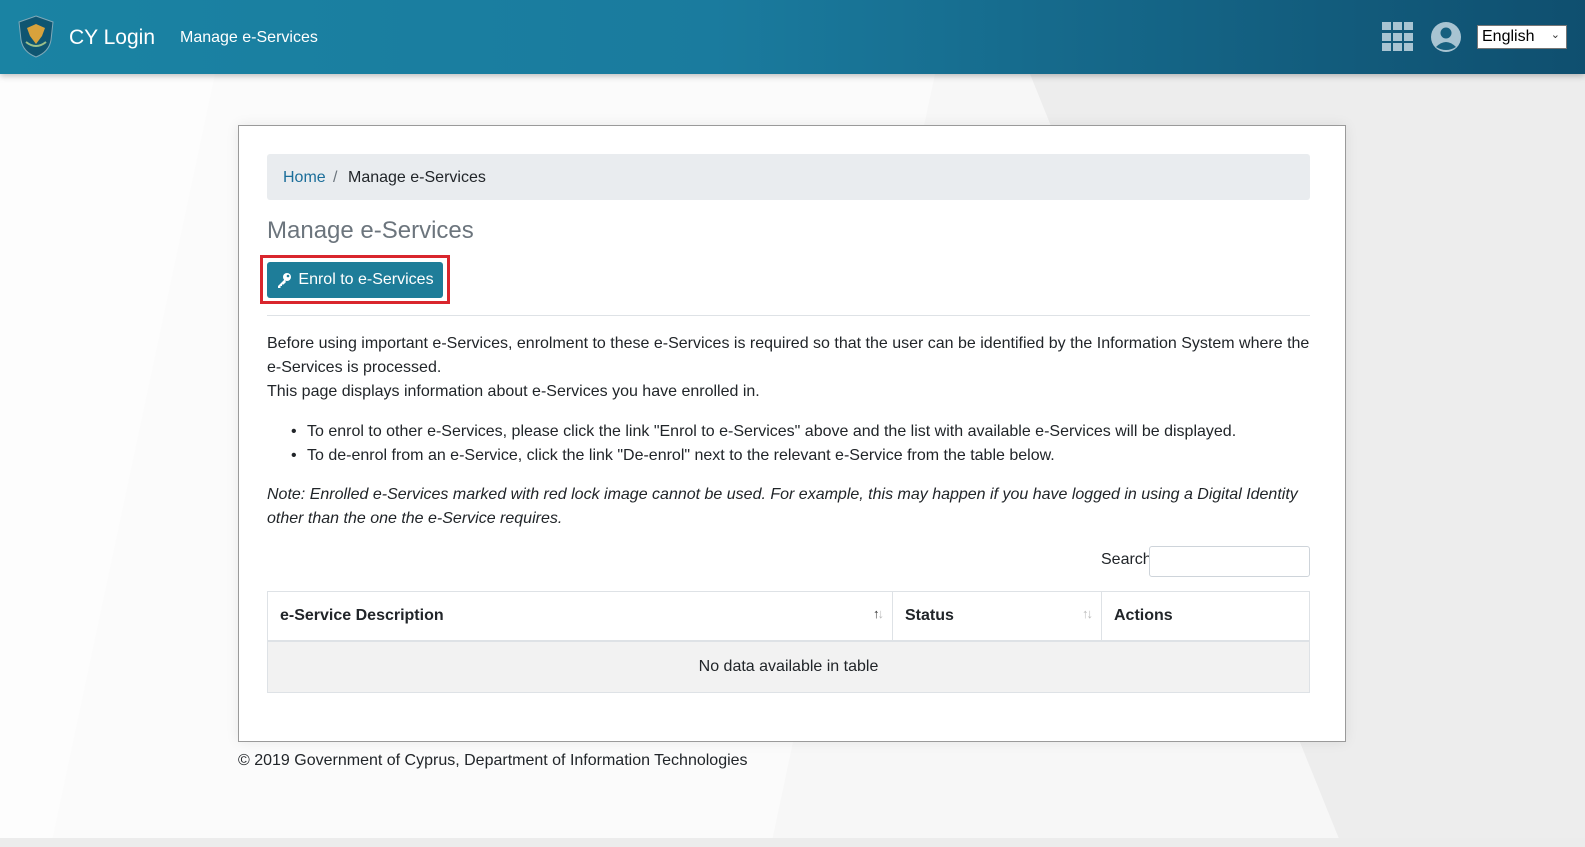 The image size is (1585, 847). What do you see at coordinates (1555, 35) in the screenshot?
I see `chevron-down-icon: ⌄` at bounding box center [1555, 35].